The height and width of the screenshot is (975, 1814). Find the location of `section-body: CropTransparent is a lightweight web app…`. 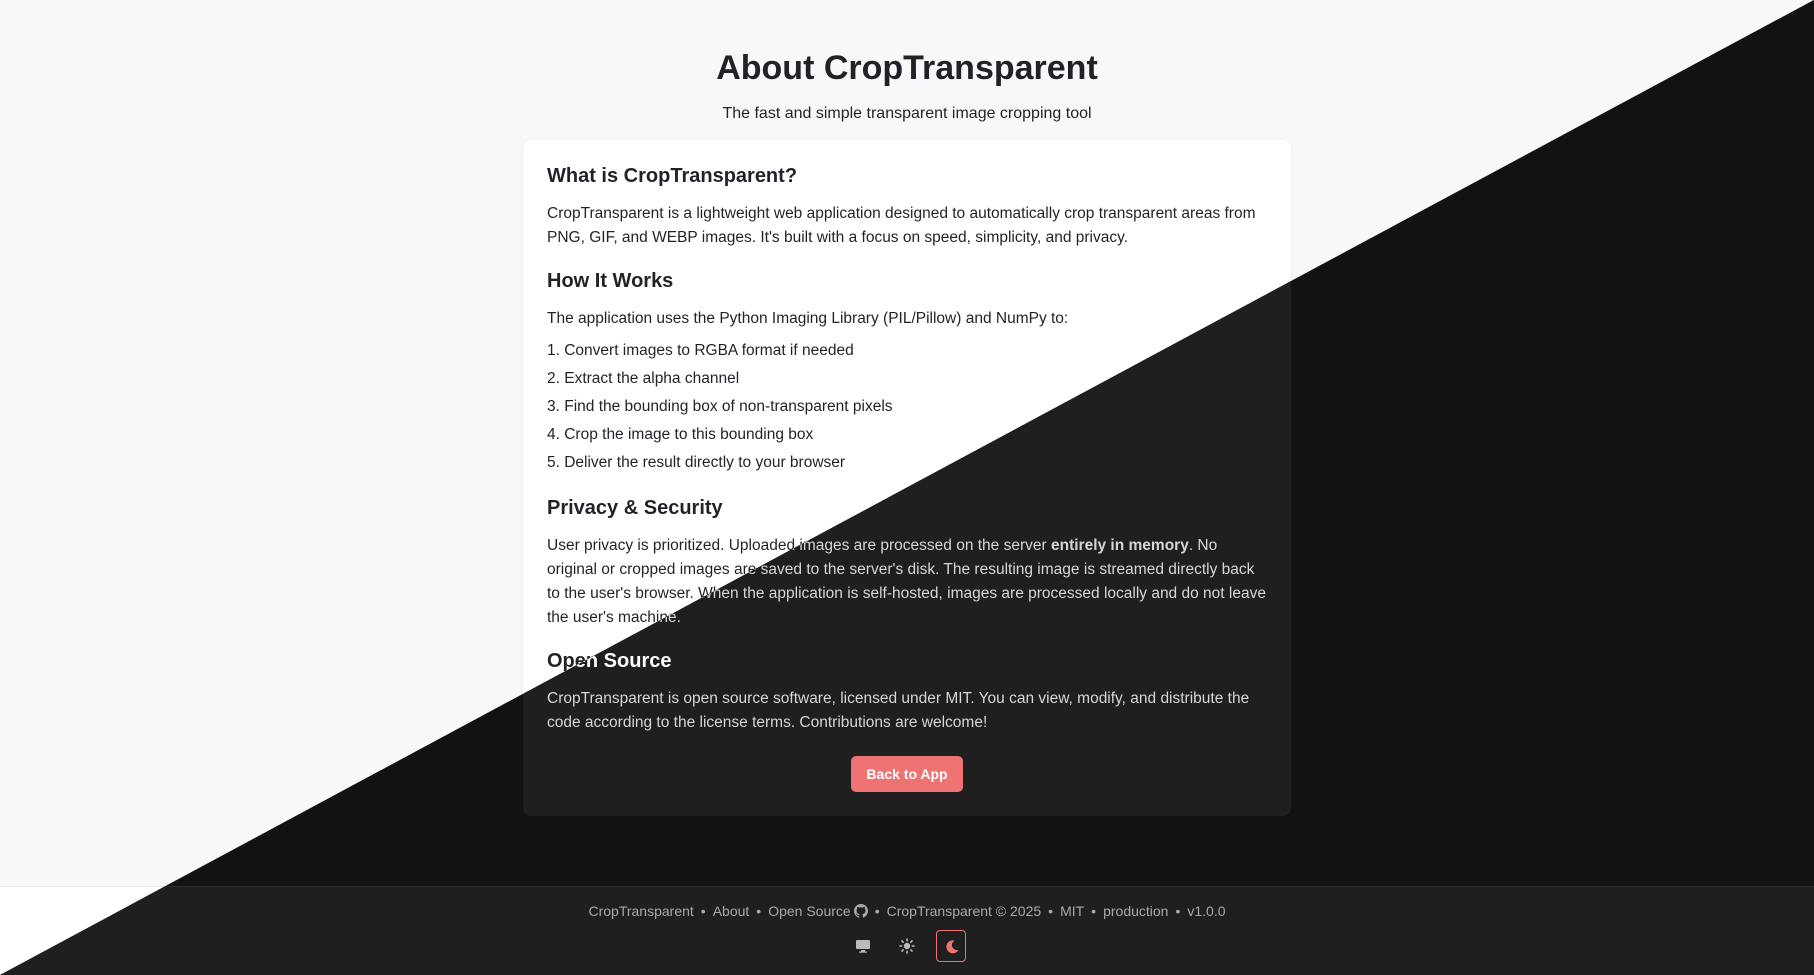

section-body: CropTransparent is a lightweight web app… is located at coordinates (901, 225).